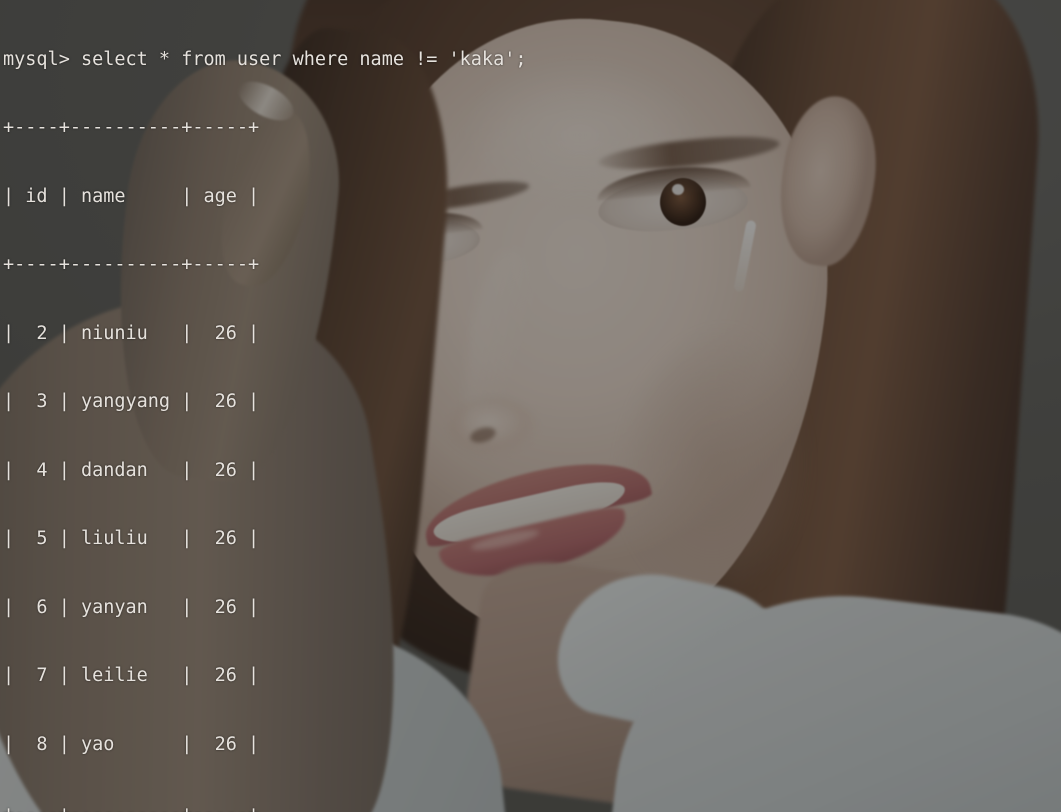 Image resolution: width=1061 pixels, height=812 pixels. Describe the element at coordinates (131, 265) in the screenshot. I see `table-header-rule: +----+----------+-----+` at that location.